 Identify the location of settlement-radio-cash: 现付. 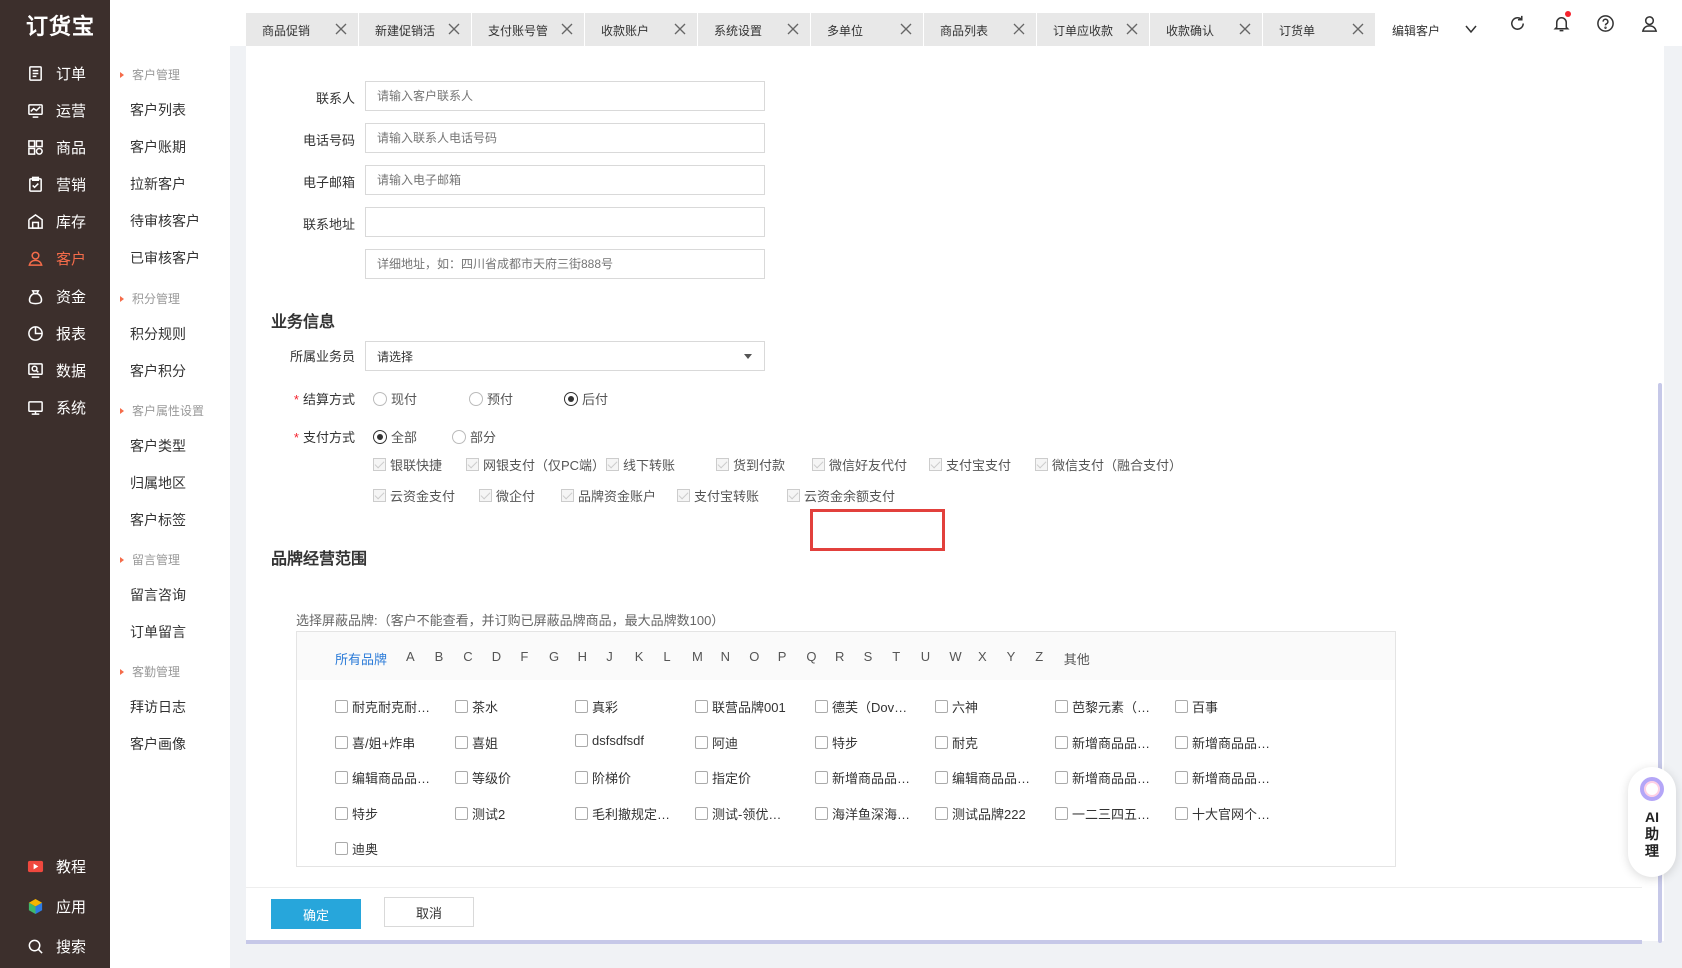
(395, 398).